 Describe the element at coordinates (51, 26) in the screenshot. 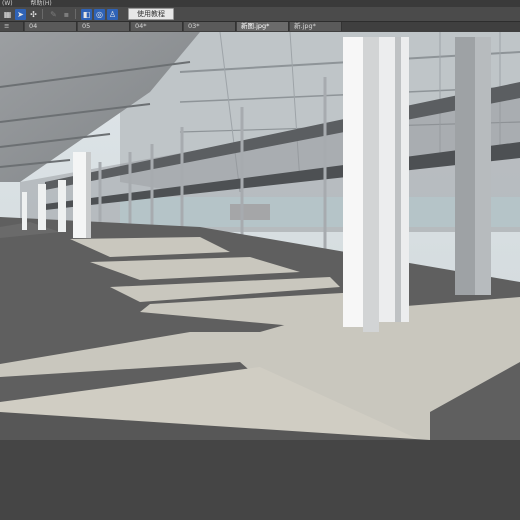

I see `tab-scene-04: 04` at that location.